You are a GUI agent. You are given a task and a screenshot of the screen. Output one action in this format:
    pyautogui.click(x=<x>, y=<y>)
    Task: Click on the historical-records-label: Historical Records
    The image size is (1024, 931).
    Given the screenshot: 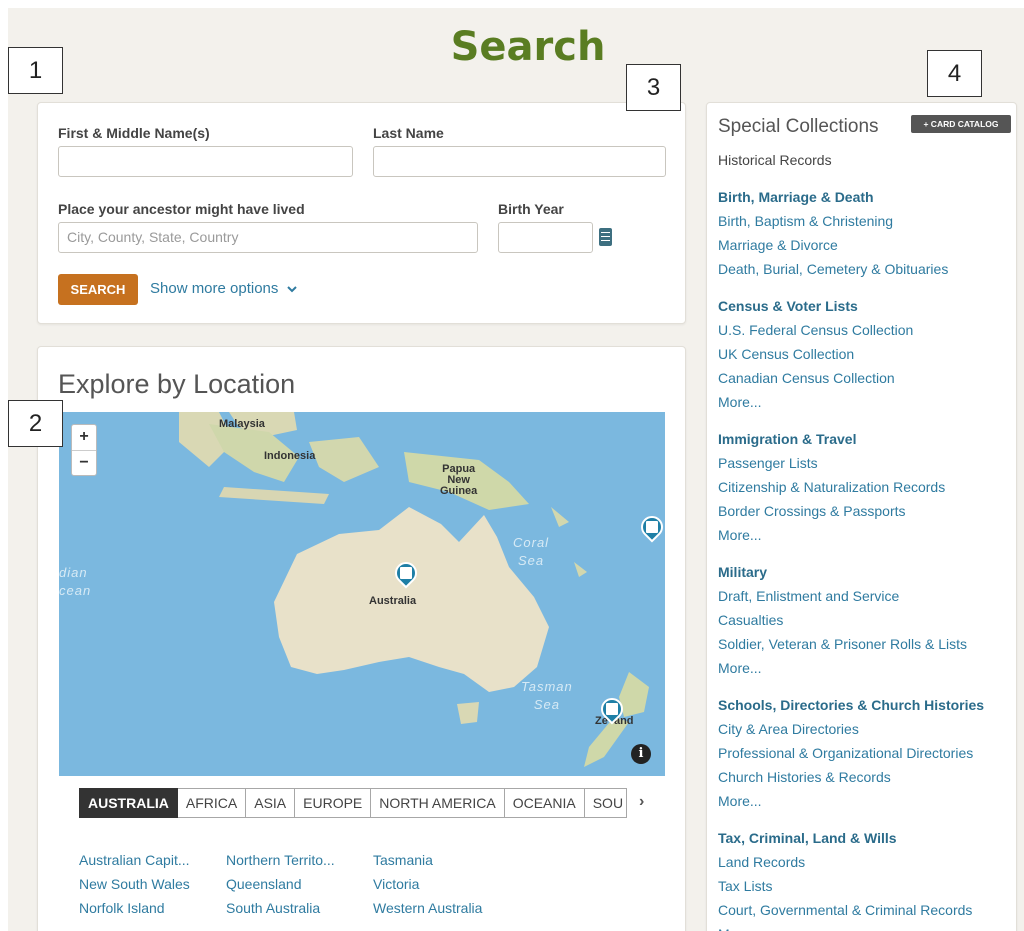 What is the action you would take?
    pyautogui.click(x=775, y=160)
    